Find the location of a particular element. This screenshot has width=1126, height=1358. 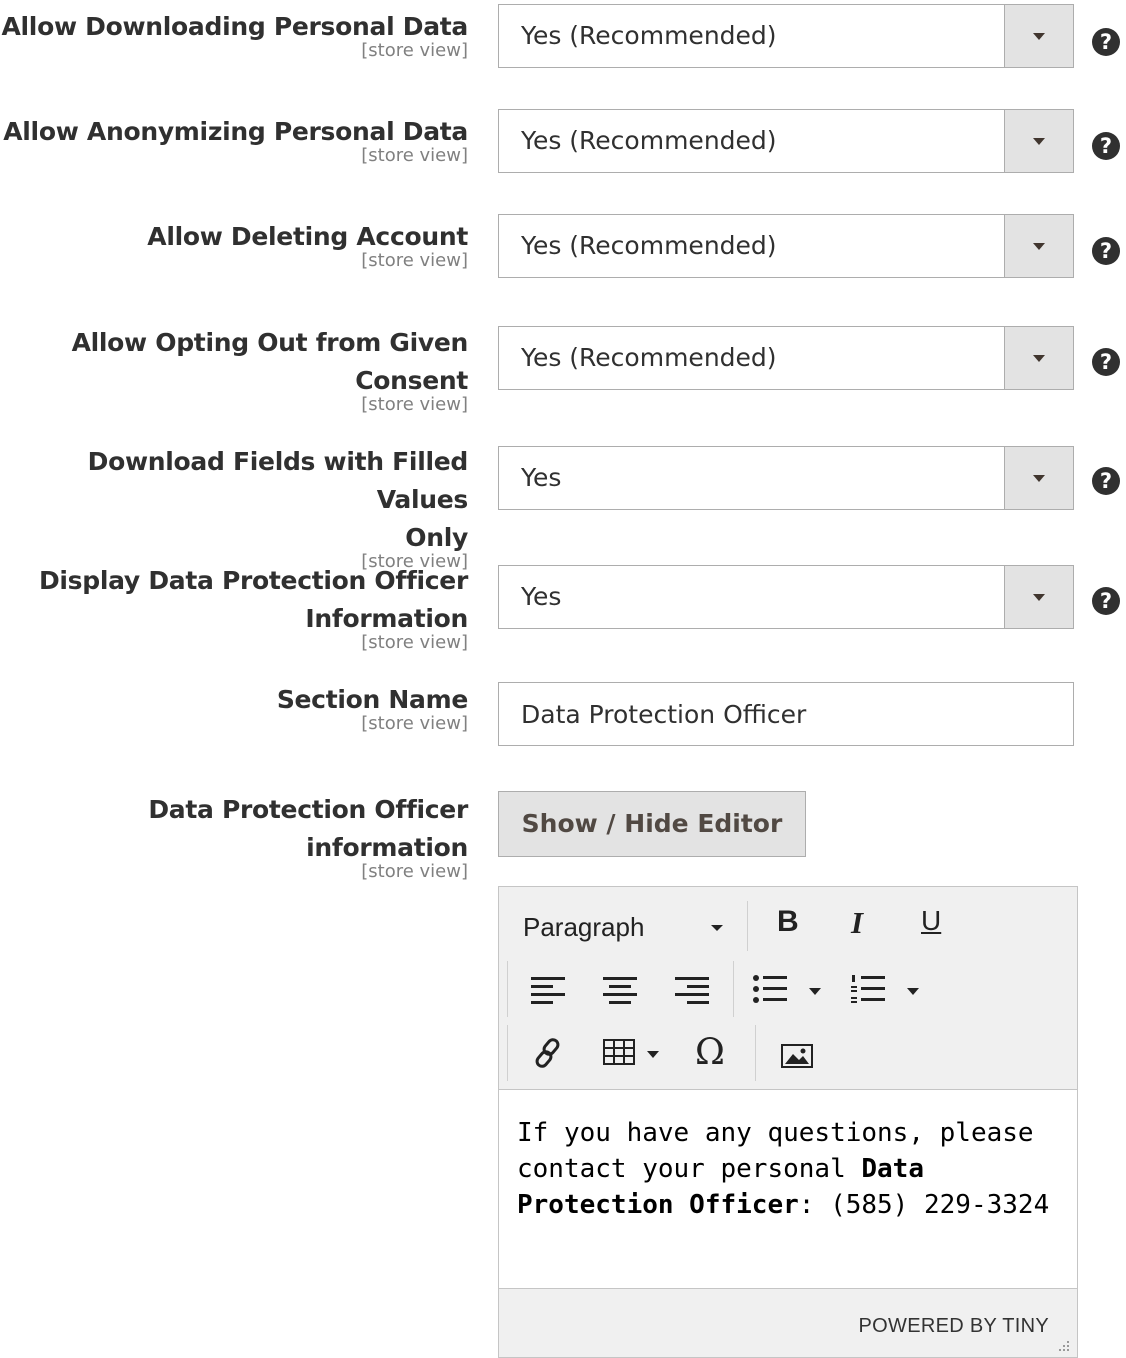

field-label-group: Section Name [store view] is located at coordinates (234, 708).